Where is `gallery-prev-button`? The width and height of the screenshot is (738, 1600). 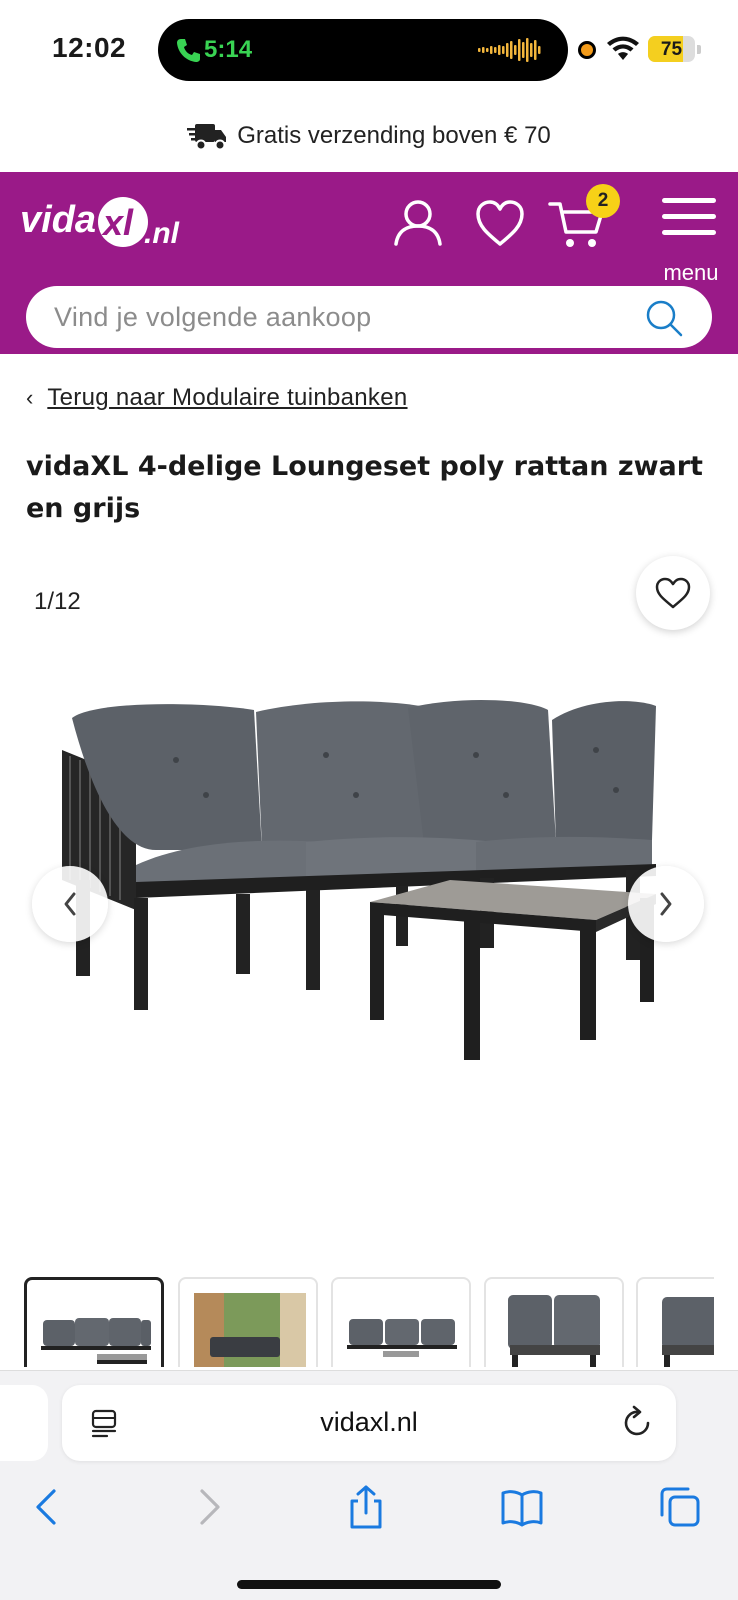
gallery-prev-button is located at coordinates (70, 904).